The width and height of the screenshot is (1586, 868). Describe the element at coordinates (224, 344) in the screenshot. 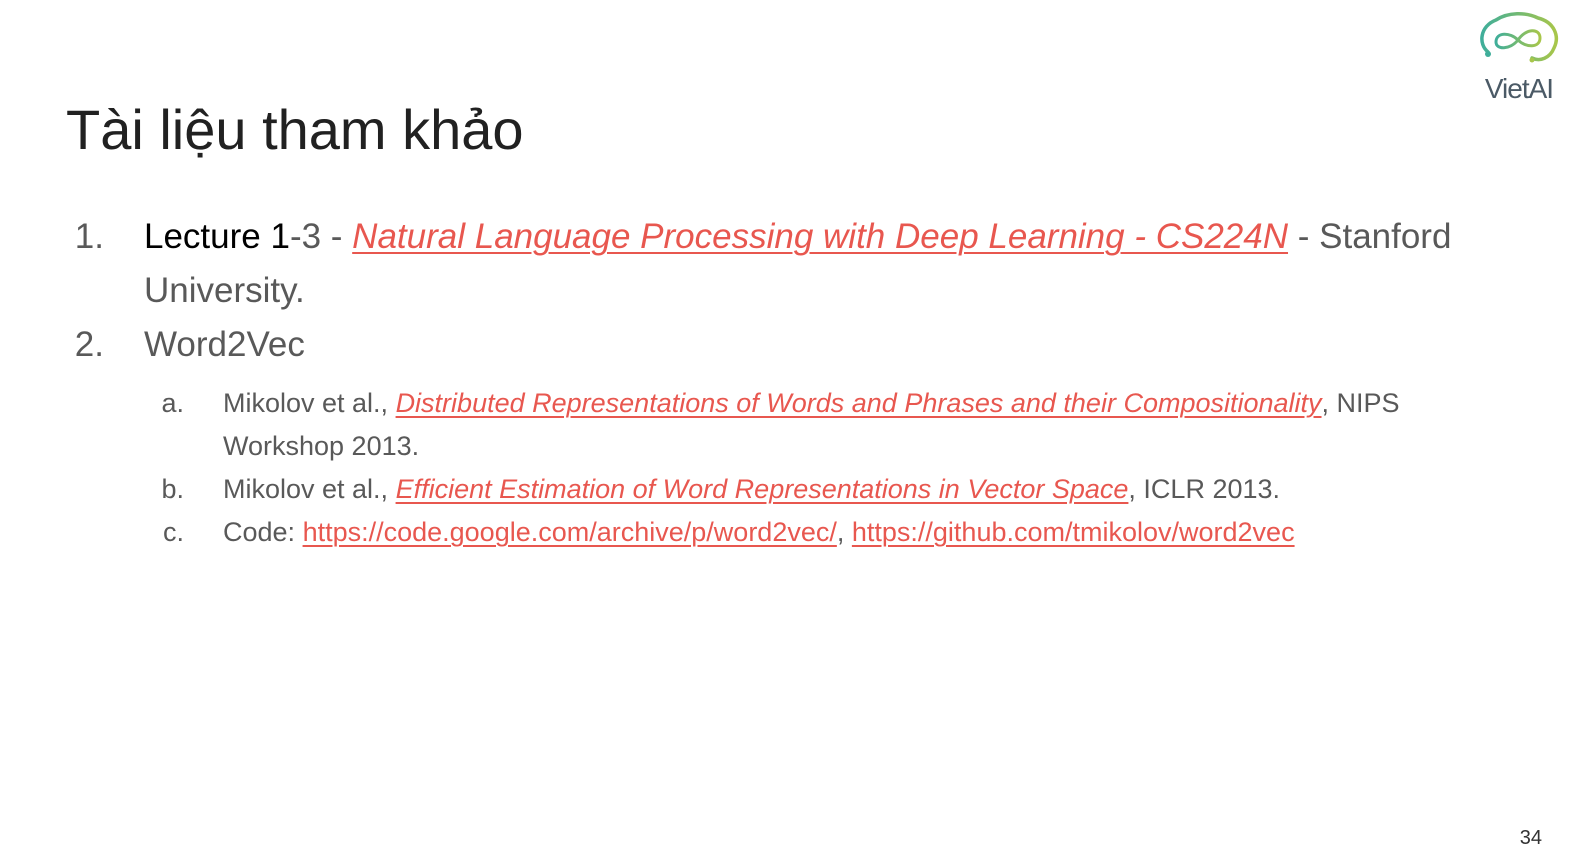

I see `reference-text: Word2Vec` at that location.